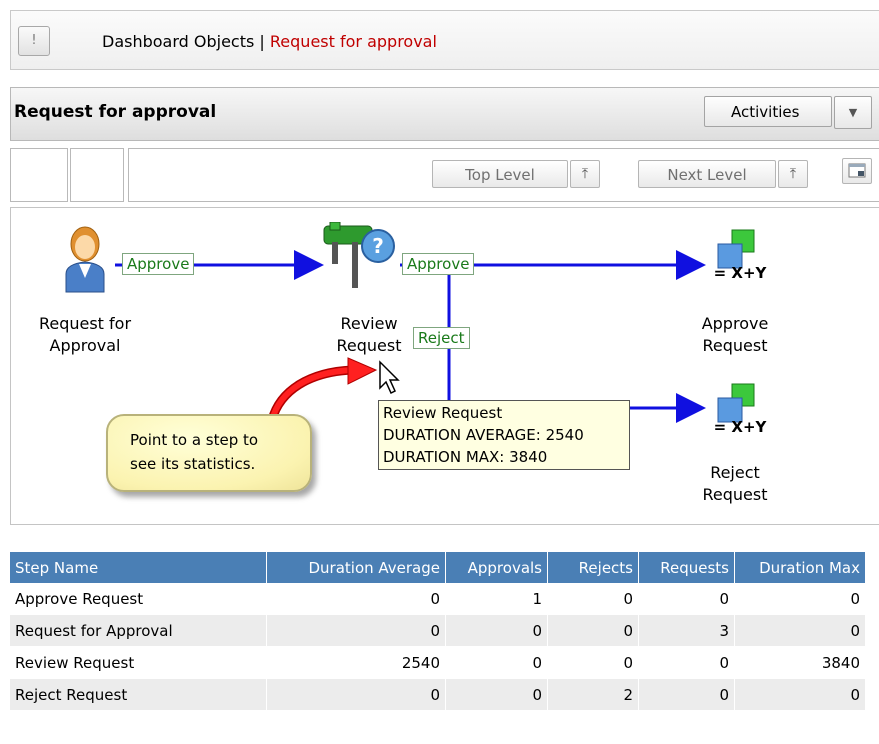  I want to click on tooltip-duration-average: DURATION AVERAGE: 2540, so click(483, 435).